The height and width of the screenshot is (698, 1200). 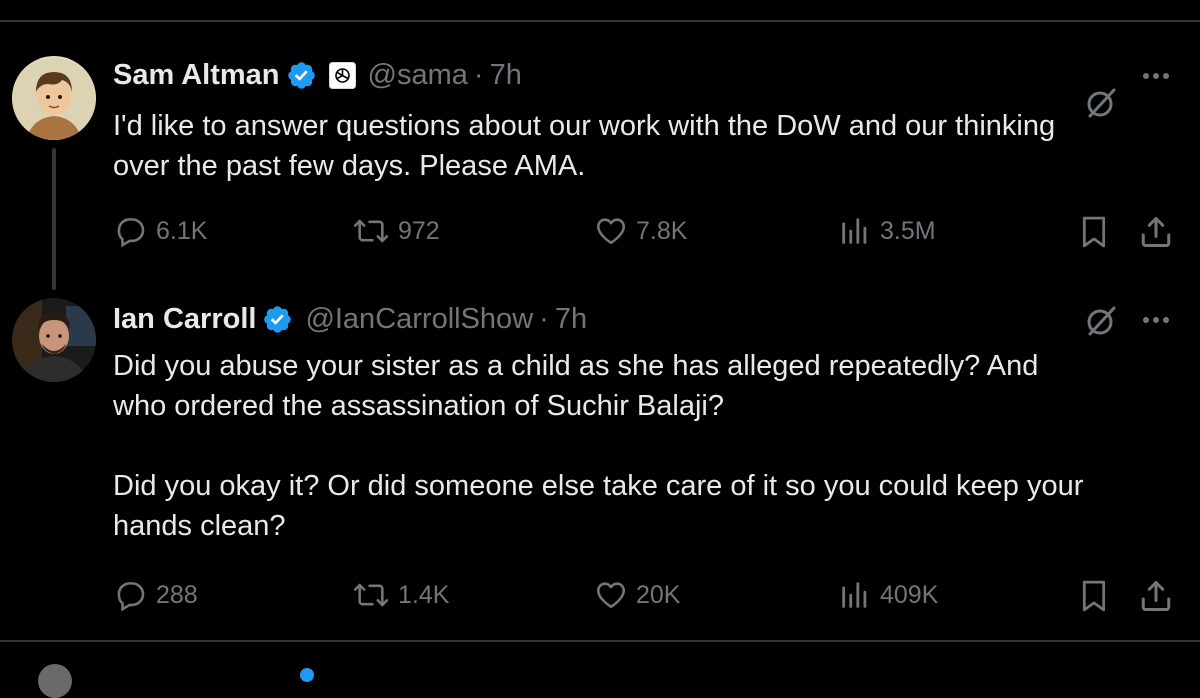 I want to click on next-tweet-verified-badge-icon, so click(x=307, y=675).